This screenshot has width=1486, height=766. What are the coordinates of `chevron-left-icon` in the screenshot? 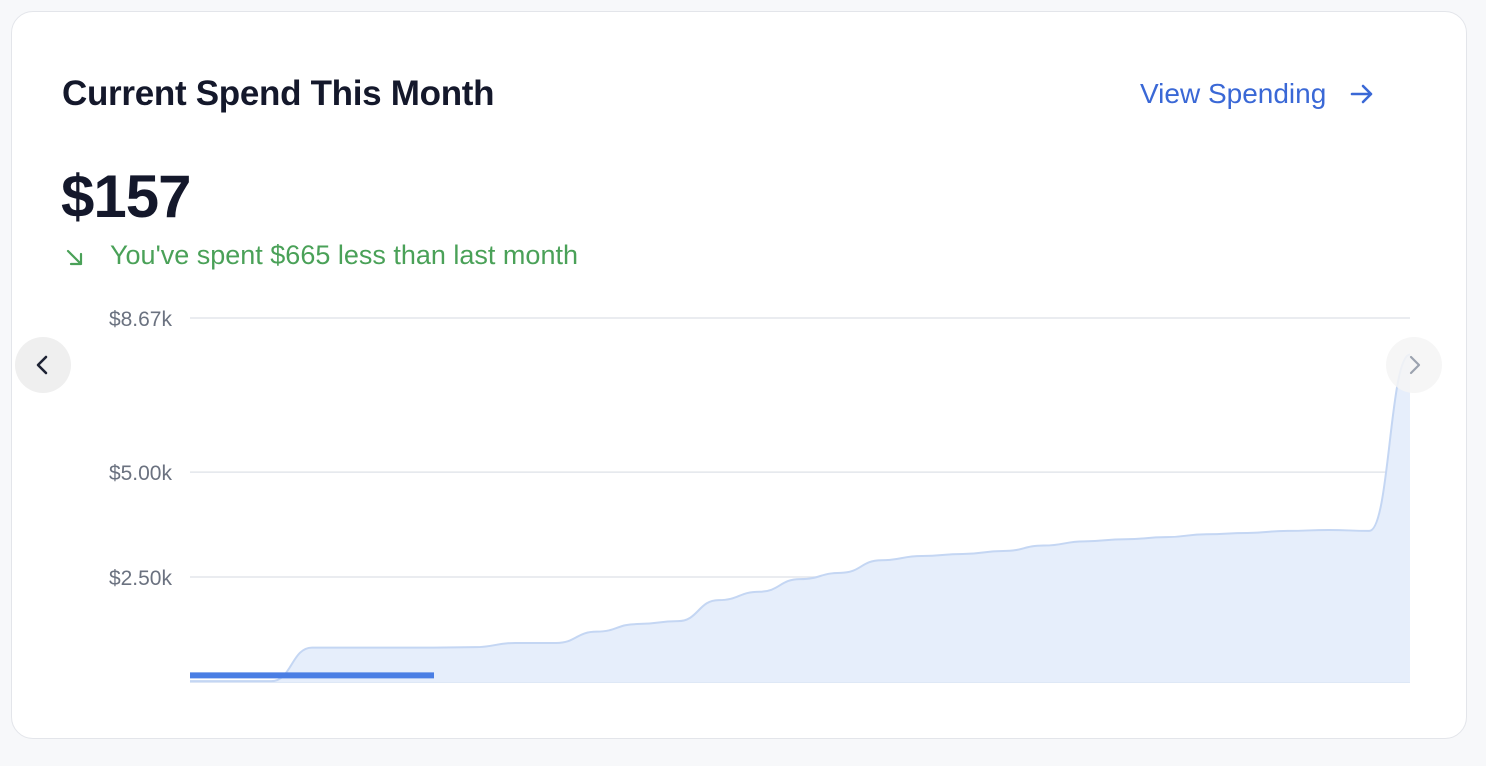 It's located at (42, 365).